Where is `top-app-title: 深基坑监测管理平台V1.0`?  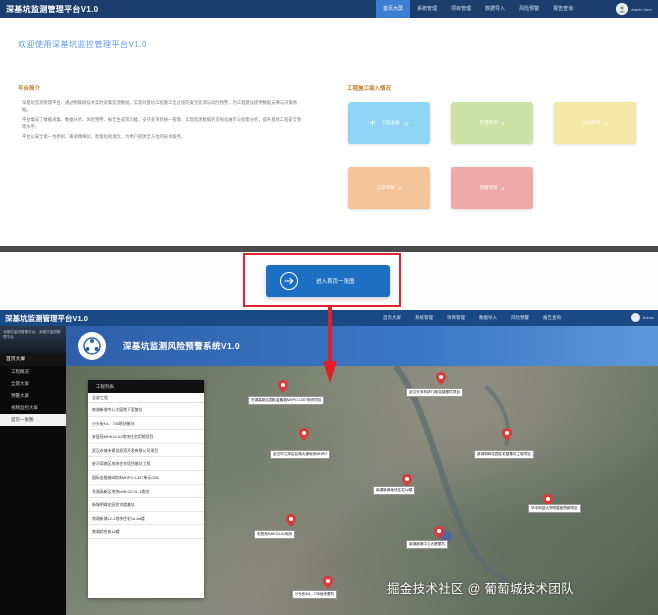
top-app-title: 深基坑监测管理平台V1.0 is located at coordinates (52, 9).